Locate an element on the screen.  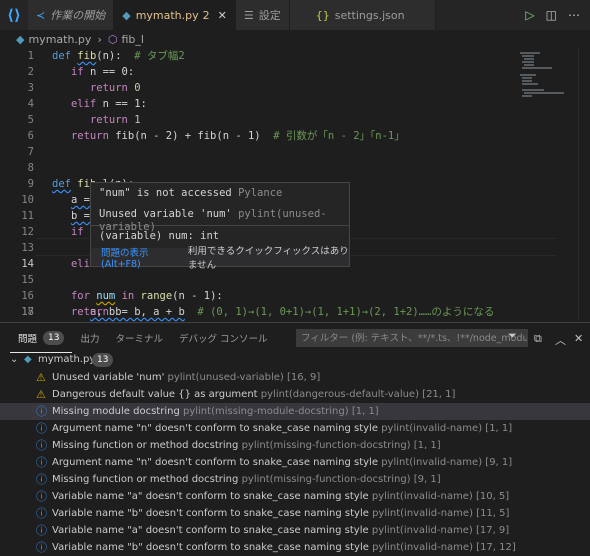
problem-source: pylint(dangerous-default-value) is located at coordinates (339, 394).